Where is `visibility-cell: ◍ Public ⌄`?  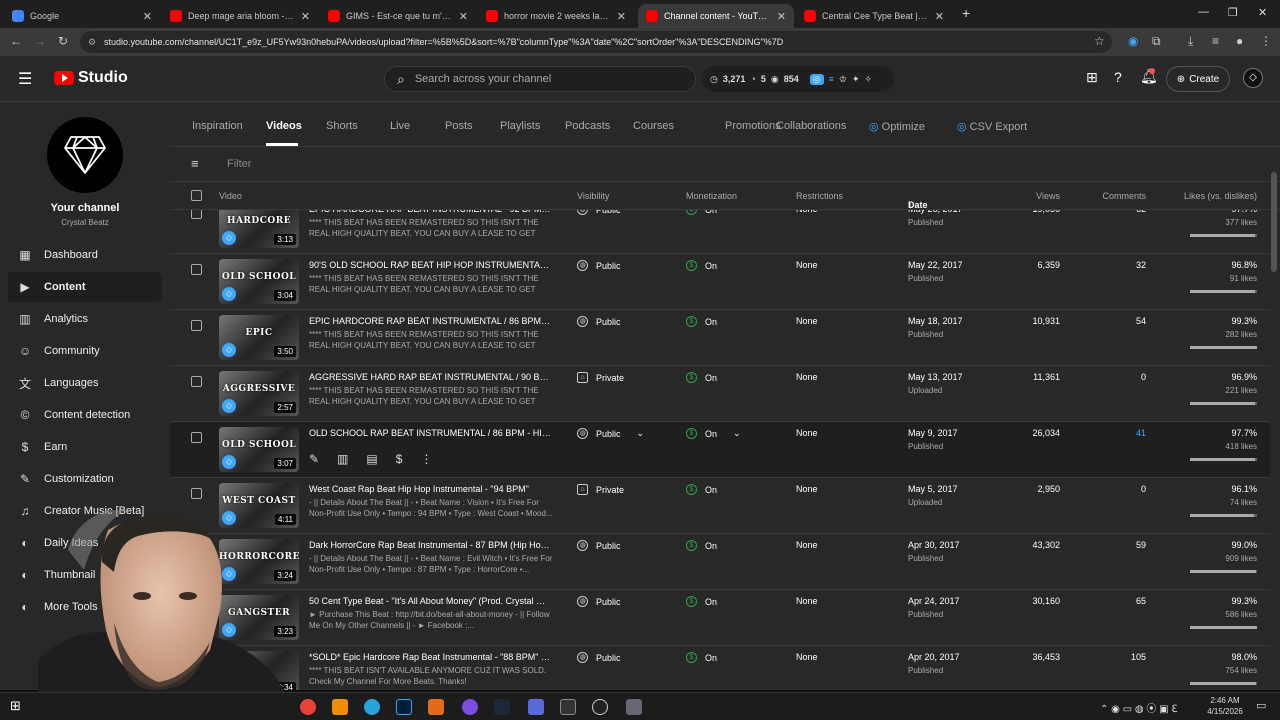 visibility-cell: ◍ Public ⌄ is located at coordinates (610, 433).